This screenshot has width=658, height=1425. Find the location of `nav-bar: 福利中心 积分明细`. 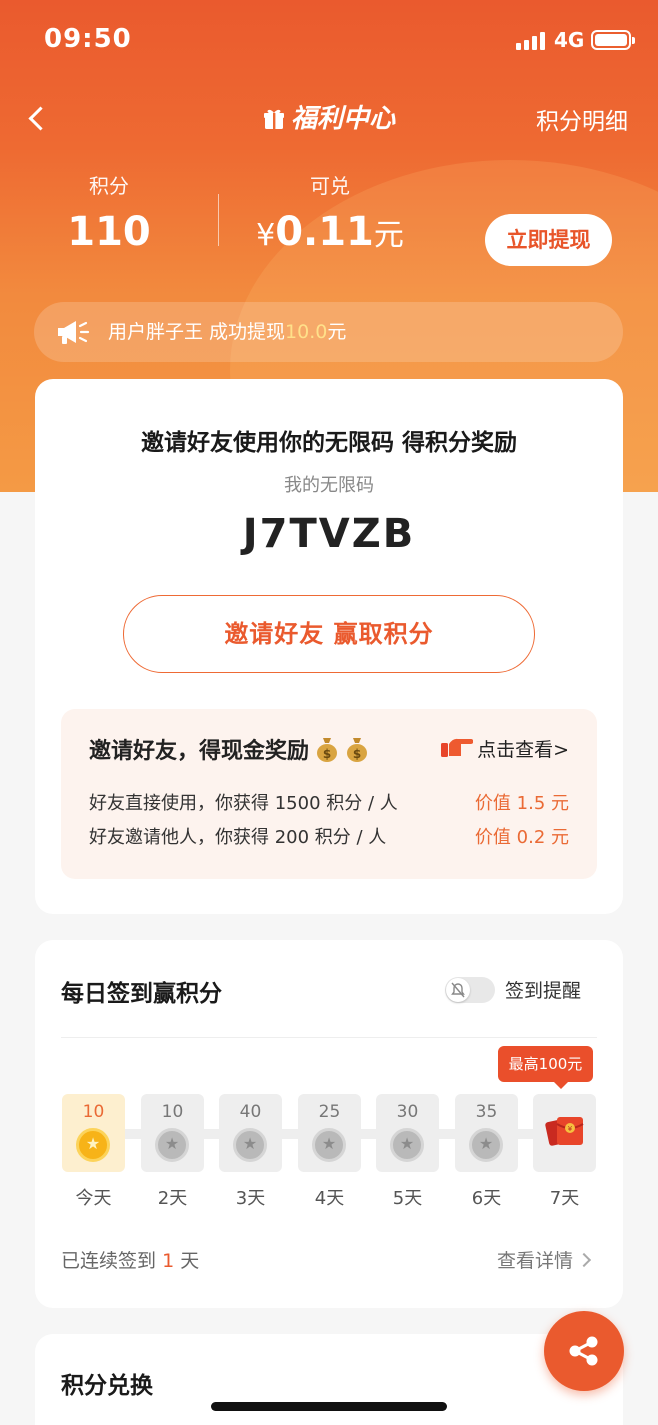

nav-bar: 福利中心 积分明细 is located at coordinates (329, 118).